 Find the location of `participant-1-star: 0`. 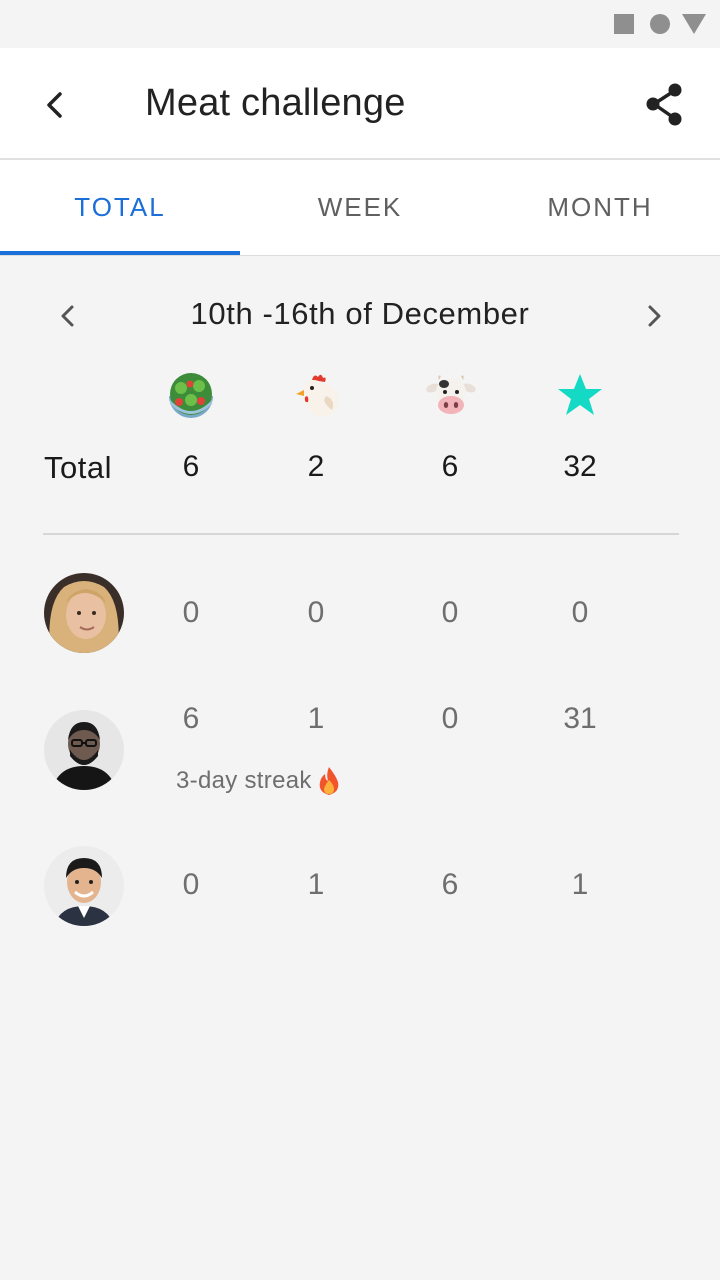

participant-1-star: 0 is located at coordinates (580, 612).